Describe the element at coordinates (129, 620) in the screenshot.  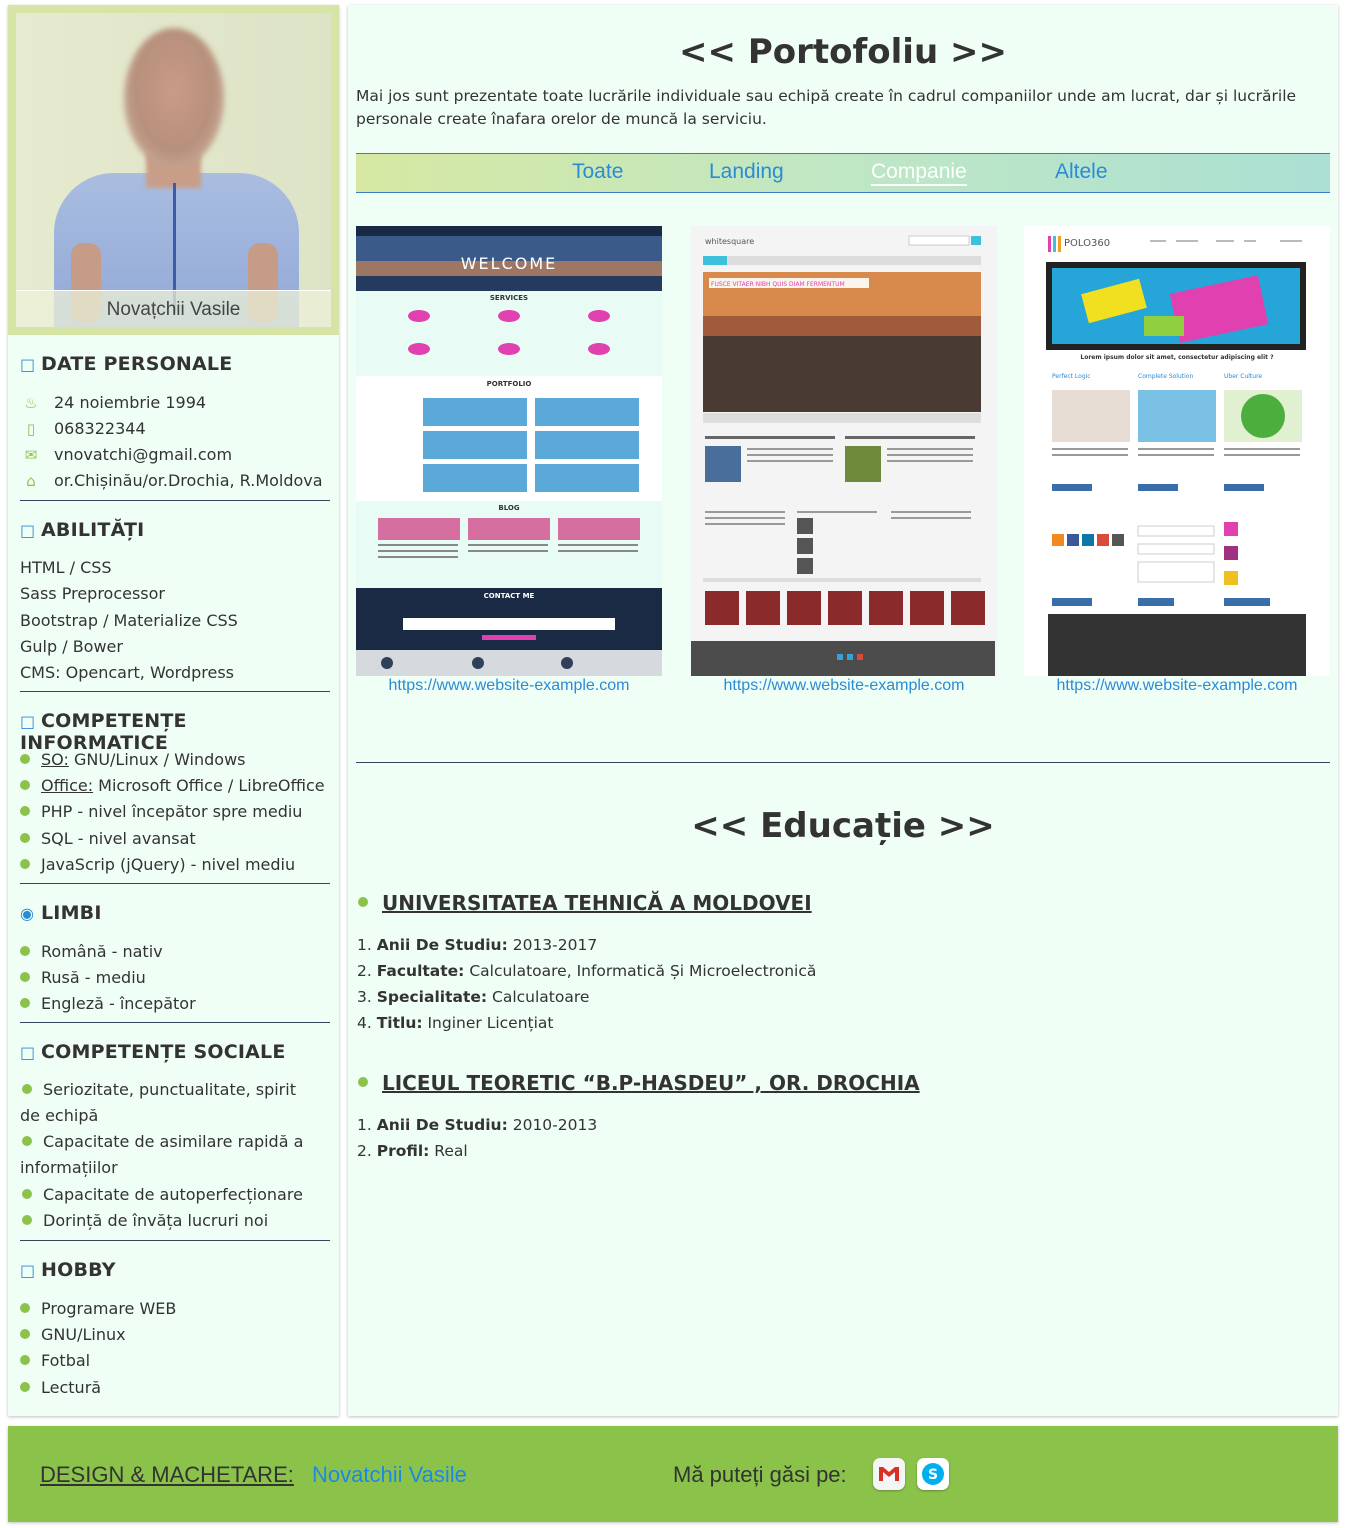
I see `skill-item: Bootstrap / Materialize CSS` at that location.